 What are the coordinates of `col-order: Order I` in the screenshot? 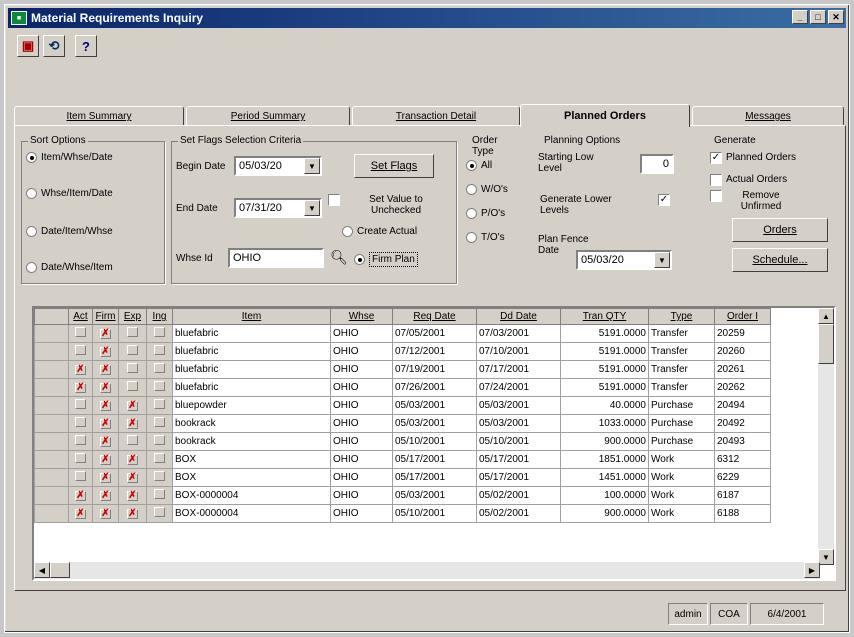 It's located at (742, 316).